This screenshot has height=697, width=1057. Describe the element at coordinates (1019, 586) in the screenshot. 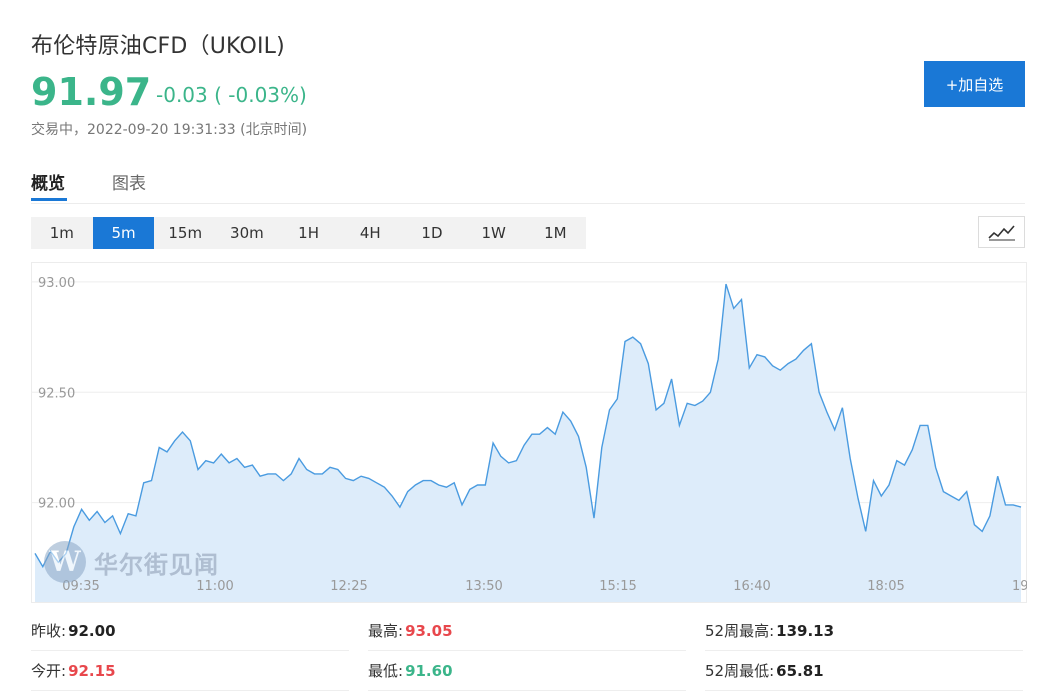

I see `x-tick-label: 19:3` at that location.